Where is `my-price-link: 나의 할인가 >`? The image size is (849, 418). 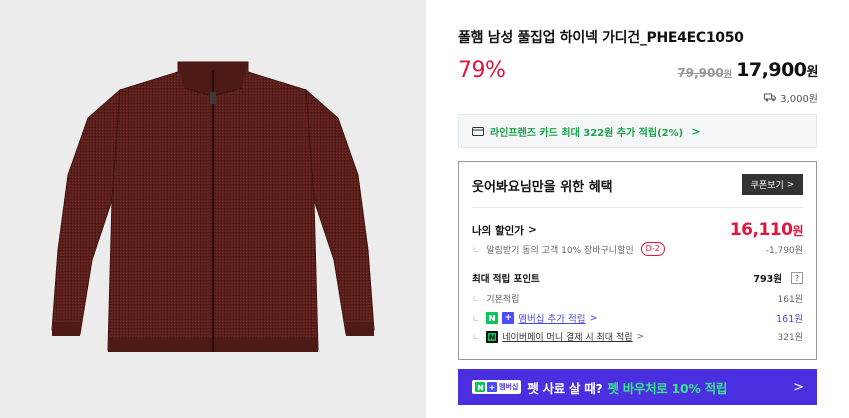 my-price-link: 나의 할인가 > is located at coordinates (504, 230).